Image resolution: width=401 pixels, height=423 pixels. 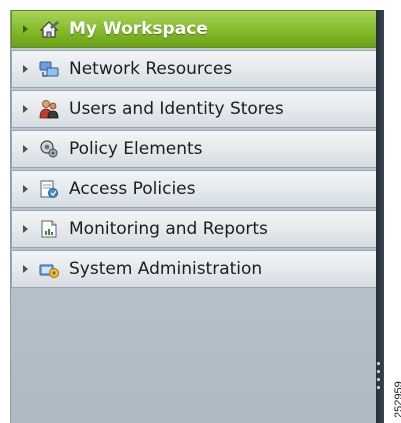 I want to click on access-policies-icon, so click(x=49, y=189).